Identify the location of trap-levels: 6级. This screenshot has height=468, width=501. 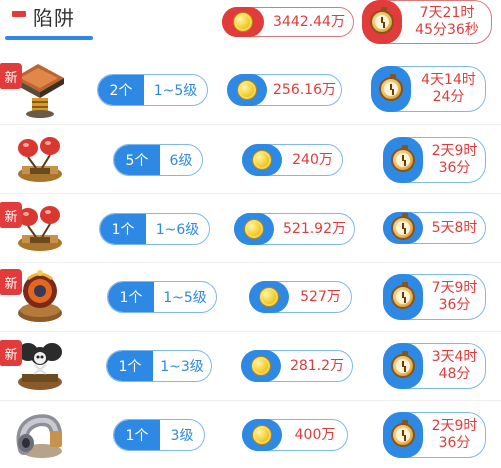
(181, 161).